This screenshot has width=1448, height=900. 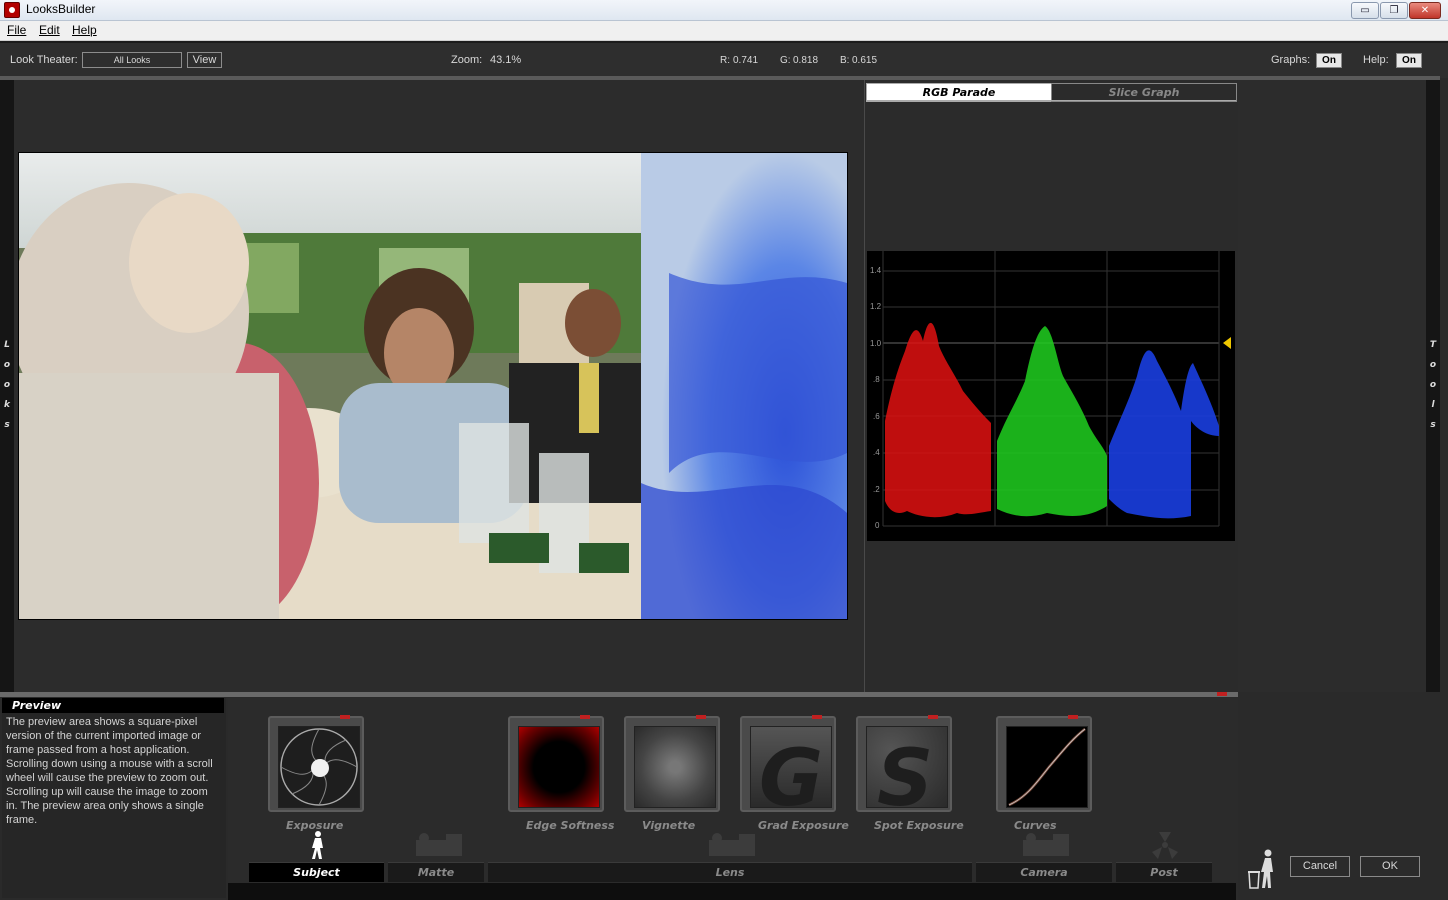 What do you see at coordinates (84, 30) in the screenshot?
I see `menu-help: Help` at bounding box center [84, 30].